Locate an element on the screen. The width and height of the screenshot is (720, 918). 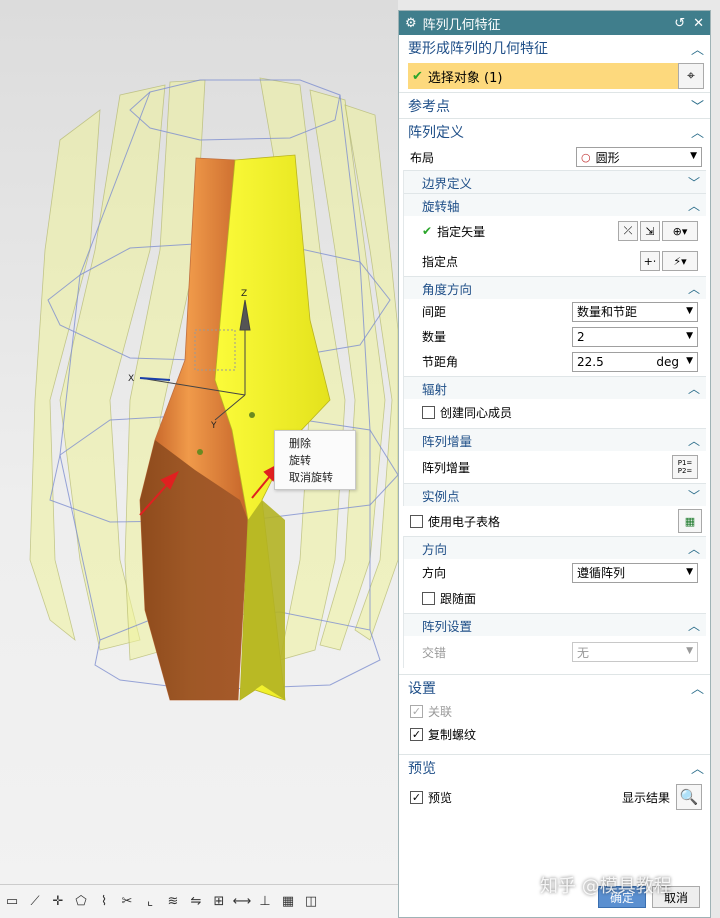
point-dialog-icon: +⋅ is located at coordinates (650, 261).